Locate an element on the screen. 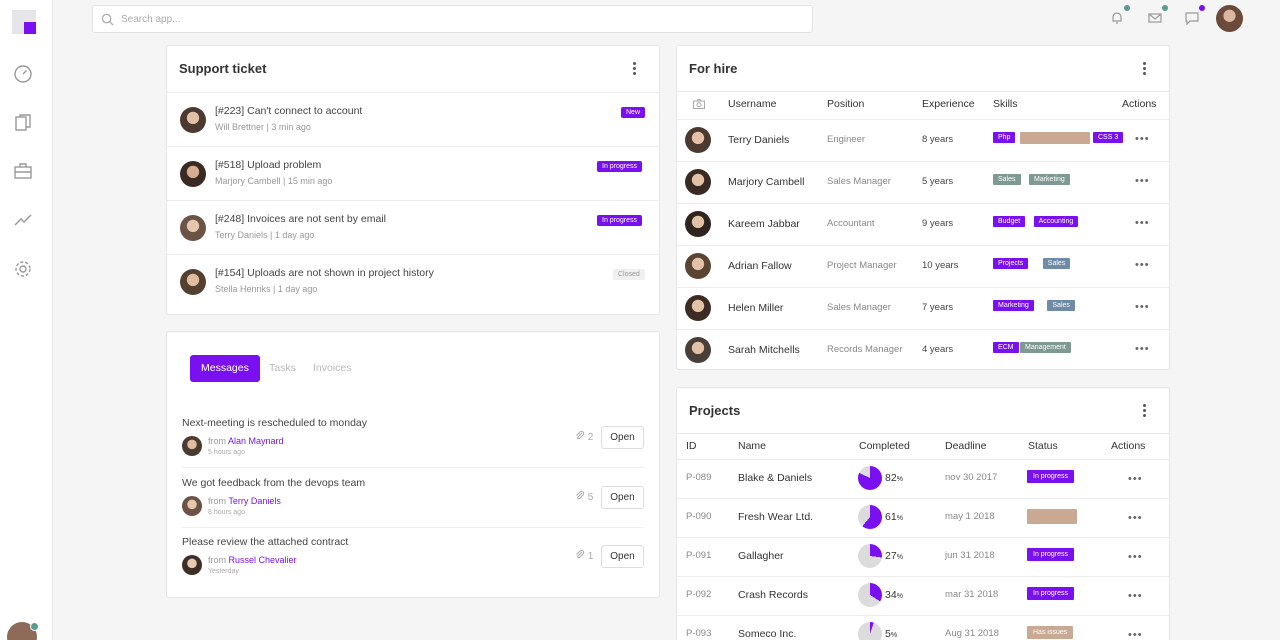 The height and width of the screenshot is (640, 1280). column-header-experience: Experience is located at coordinates (948, 104).